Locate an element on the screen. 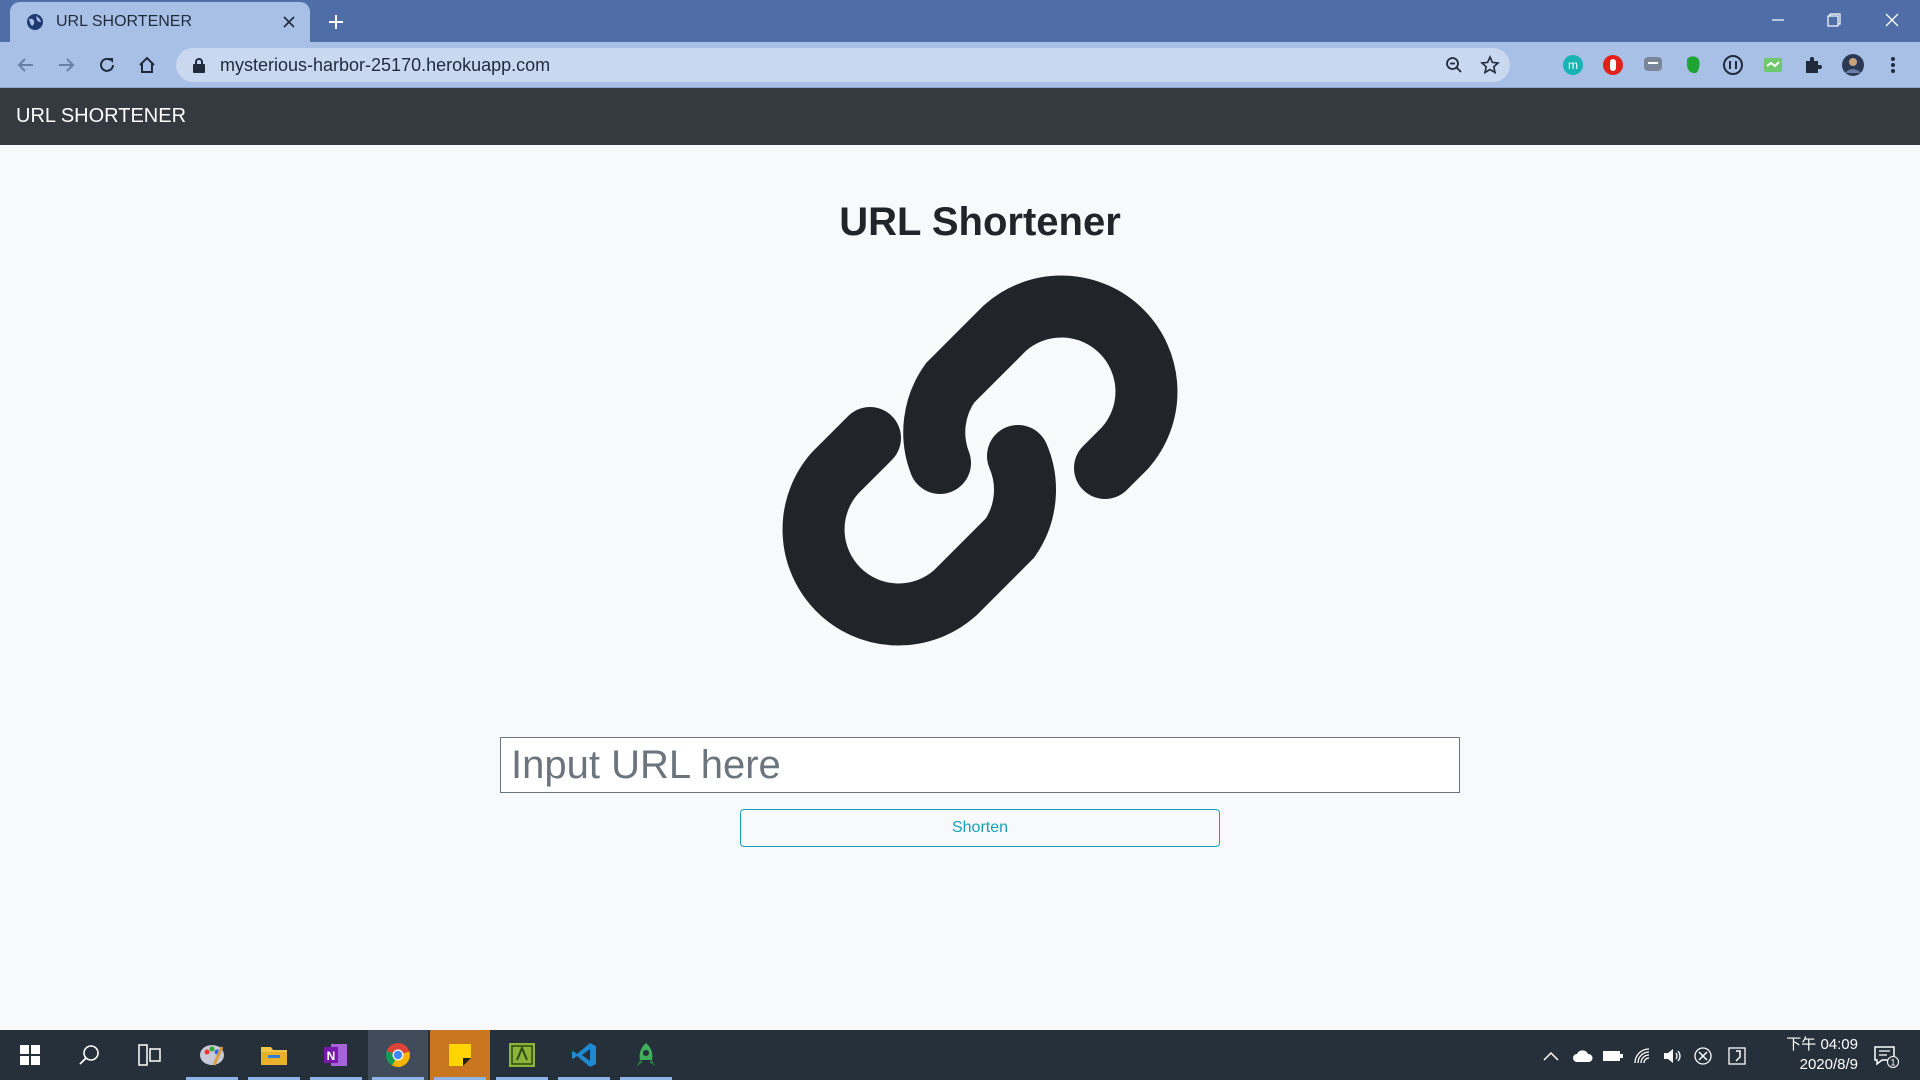  navbar-brand: URL SHORTENER is located at coordinates (101, 116).